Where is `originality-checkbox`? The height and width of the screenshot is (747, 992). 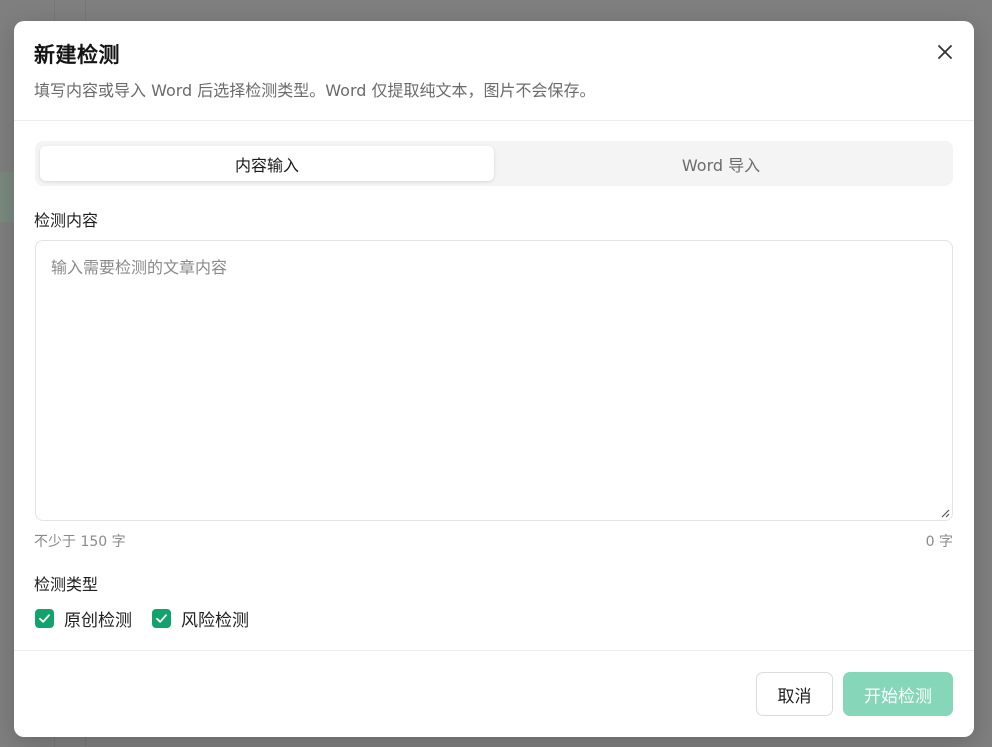 originality-checkbox is located at coordinates (44, 618).